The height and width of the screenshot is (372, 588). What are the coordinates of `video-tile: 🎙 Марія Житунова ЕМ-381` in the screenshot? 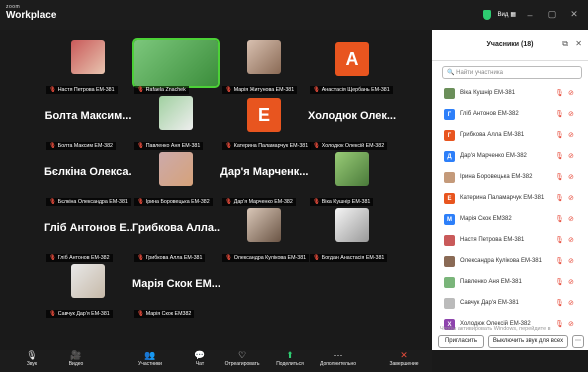 It's located at (264, 66).